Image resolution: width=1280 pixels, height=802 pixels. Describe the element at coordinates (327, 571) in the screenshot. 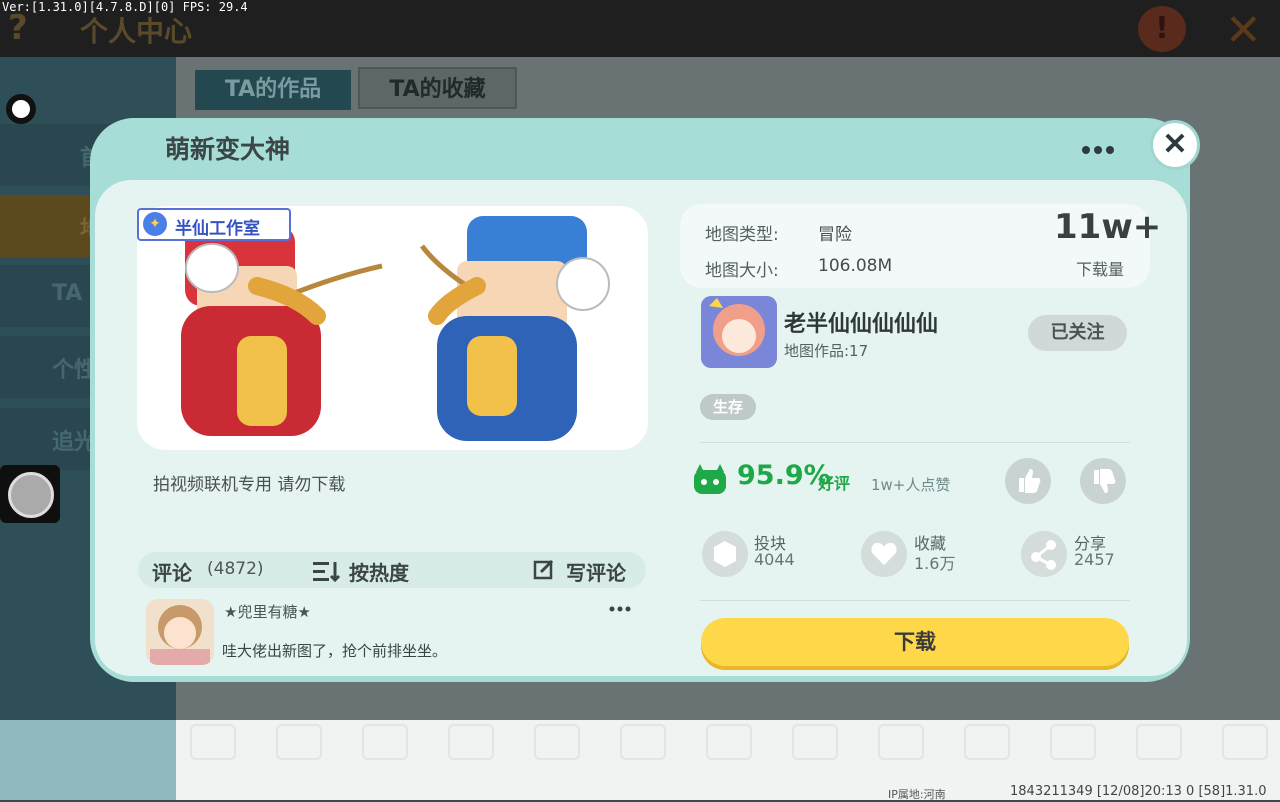

I see `sort-icon` at that location.